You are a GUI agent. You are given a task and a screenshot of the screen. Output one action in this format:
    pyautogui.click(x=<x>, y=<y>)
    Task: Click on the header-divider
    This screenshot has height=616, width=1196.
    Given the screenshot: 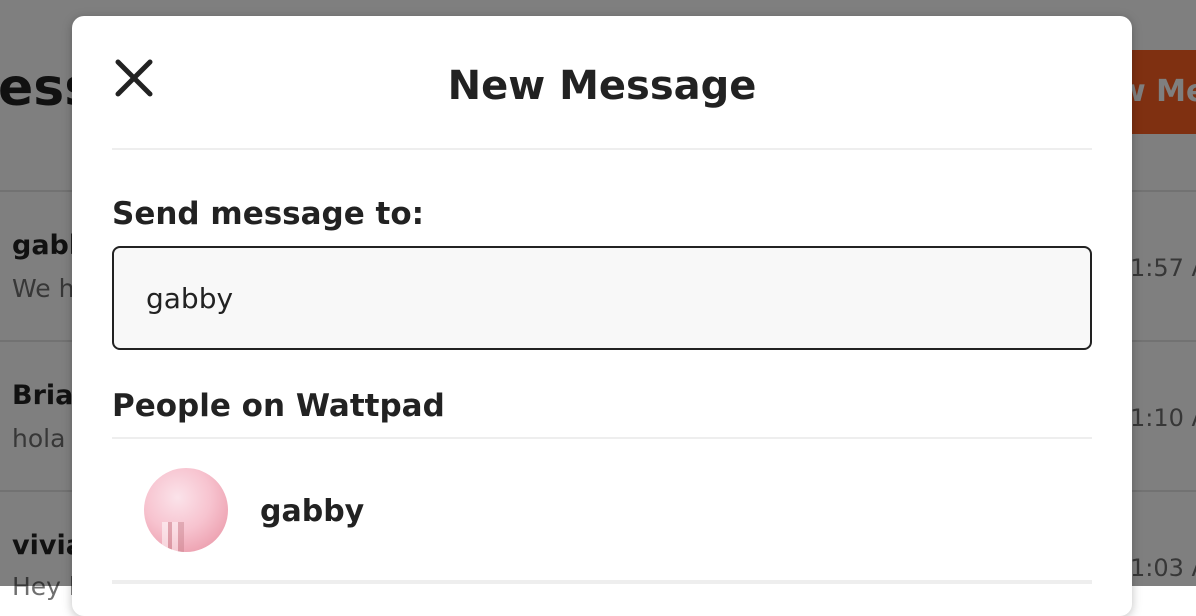 What is the action you would take?
    pyautogui.click(x=602, y=149)
    